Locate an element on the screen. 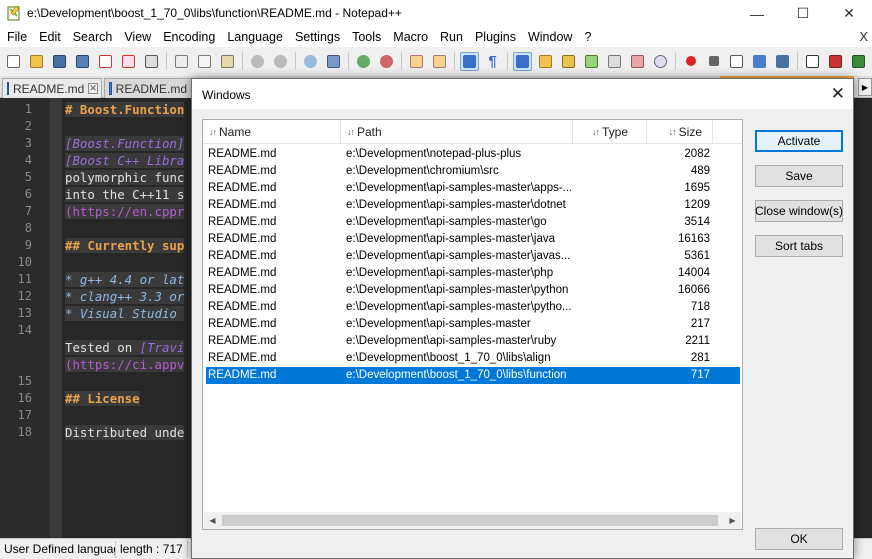  open-file-button is located at coordinates (36, 61).